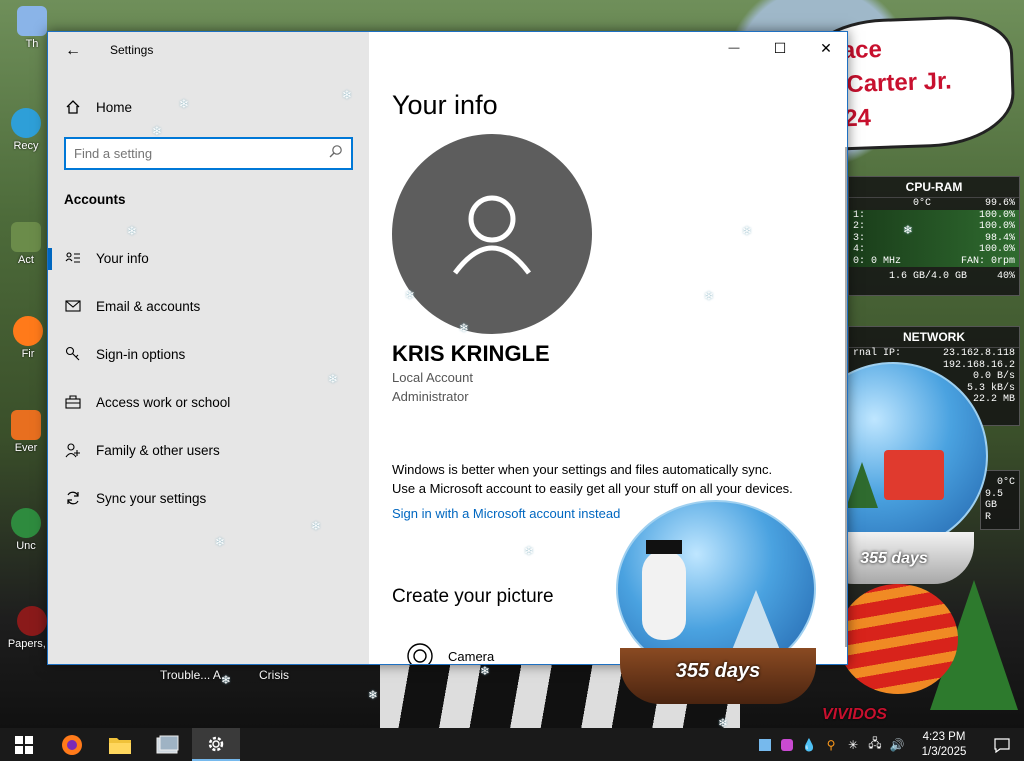  Describe the element at coordinates (26, 123) in the screenshot. I see `recycle-bin-icon` at that location.